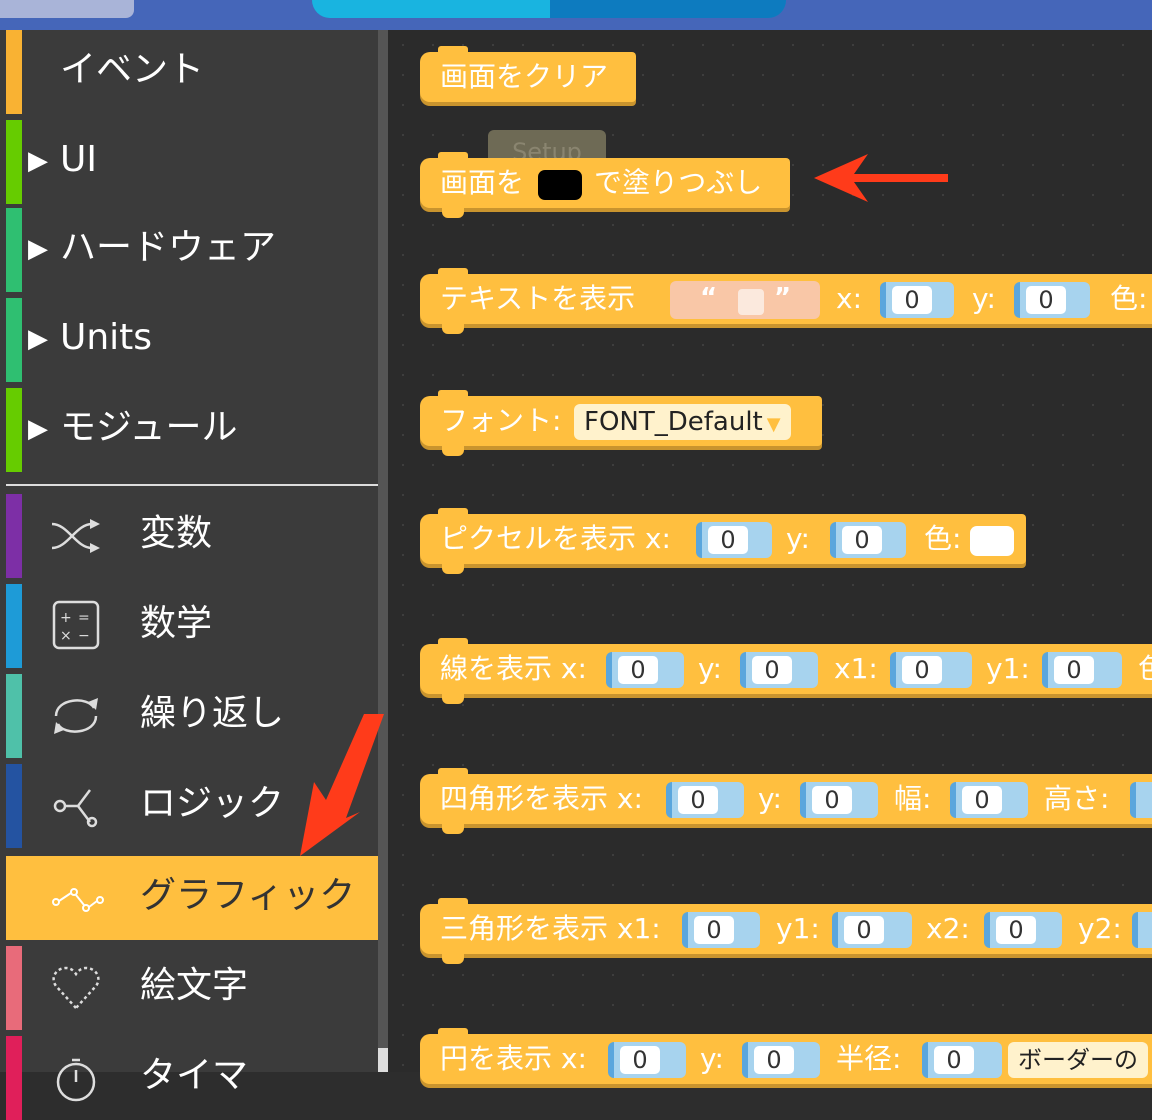  Describe the element at coordinates (849, 298) in the screenshot. I see `x-label: x:` at that location.